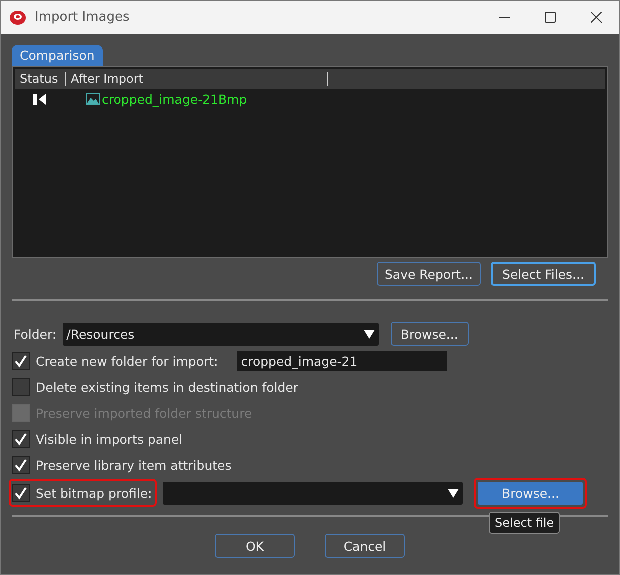 This screenshot has height=575, width=620. I want to click on tab: Comparison, so click(57, 55).